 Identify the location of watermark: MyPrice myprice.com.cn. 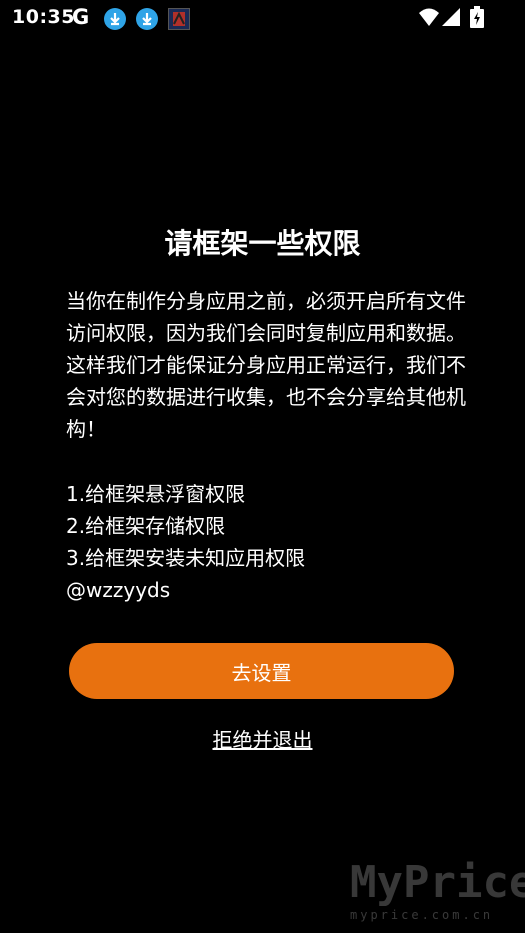
(437, 895).